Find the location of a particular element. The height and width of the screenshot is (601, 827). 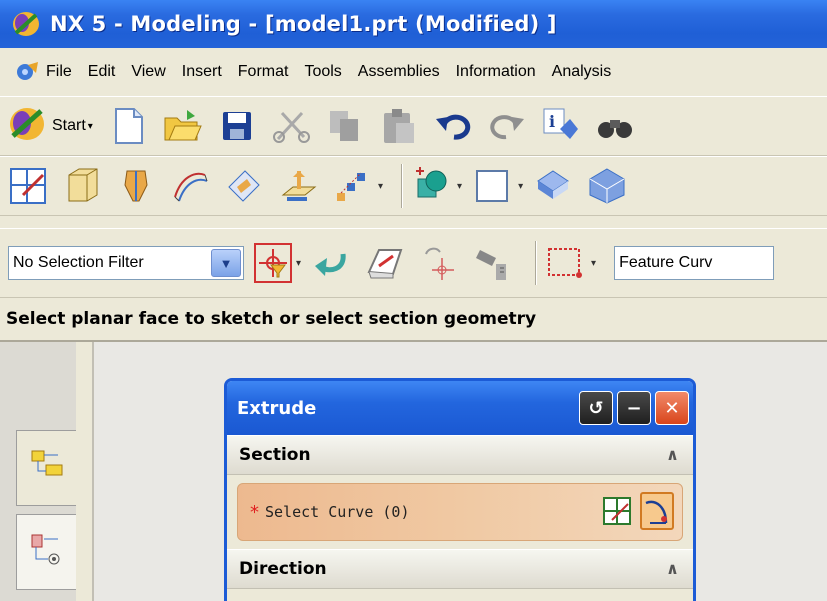

selection-filter-value: No Selection Filter is located at coordinates (78, 262).